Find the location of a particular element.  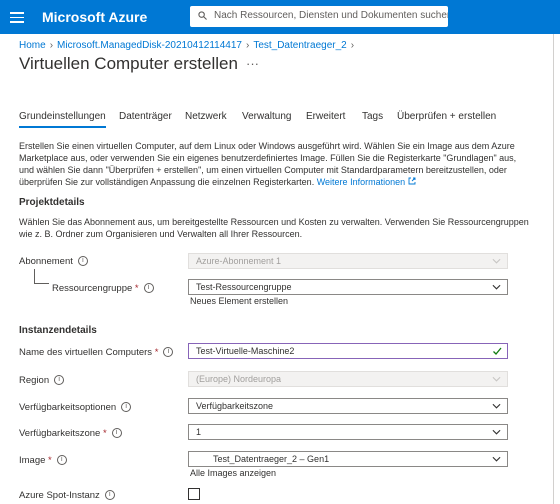

tree-connector is located at coordinates (41, 276).